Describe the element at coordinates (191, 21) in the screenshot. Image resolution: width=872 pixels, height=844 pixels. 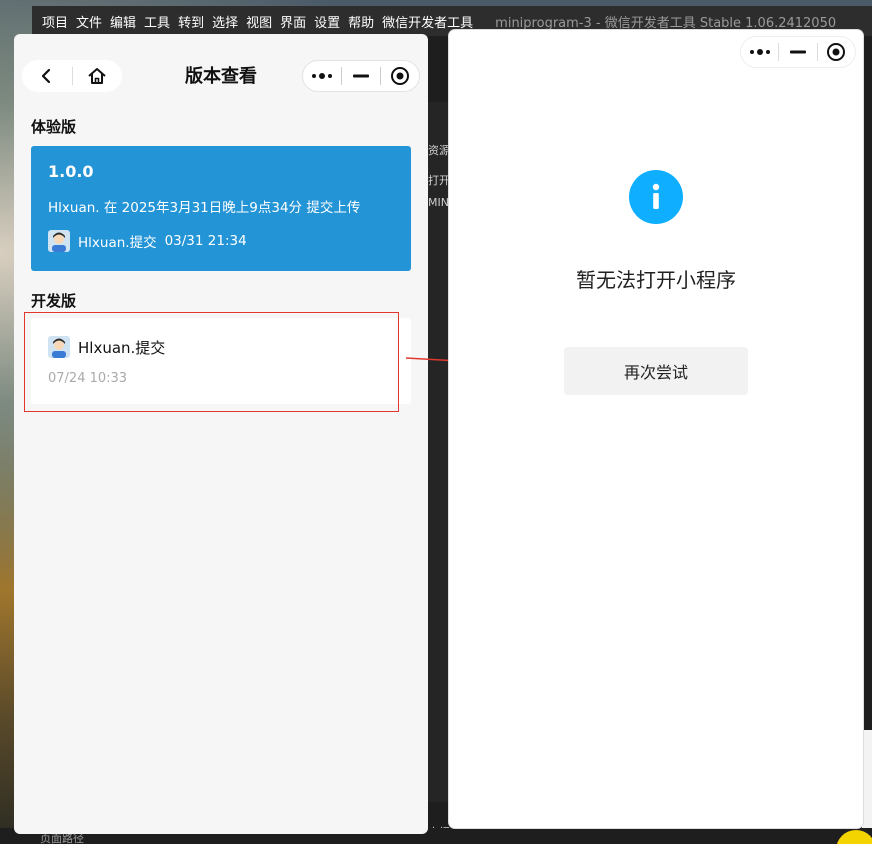
I see `menu-item-goto: 转到` at that location.